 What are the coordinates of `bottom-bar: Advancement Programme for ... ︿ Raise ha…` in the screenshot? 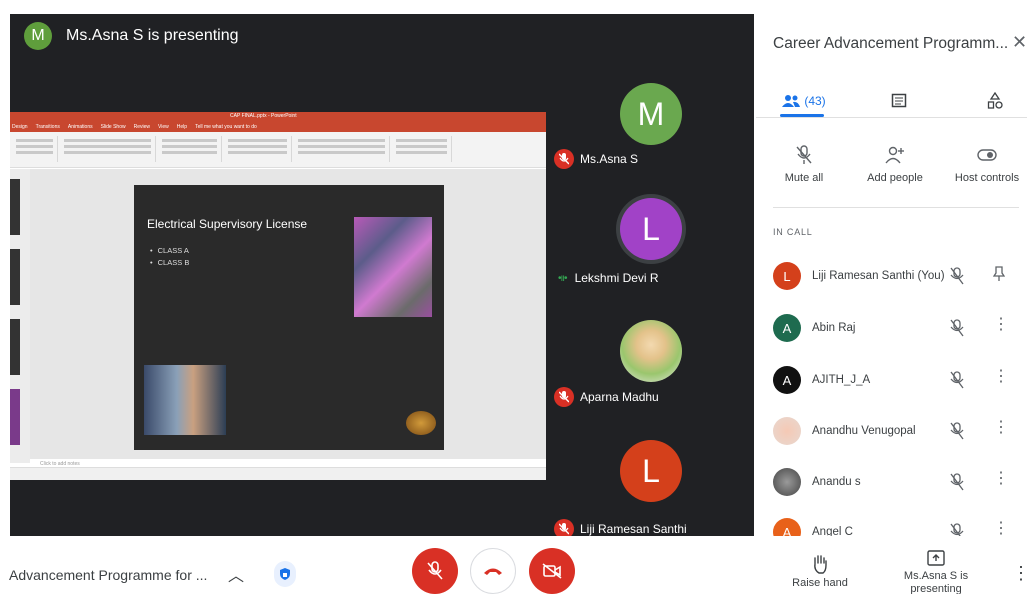 It's located at (513, 569).